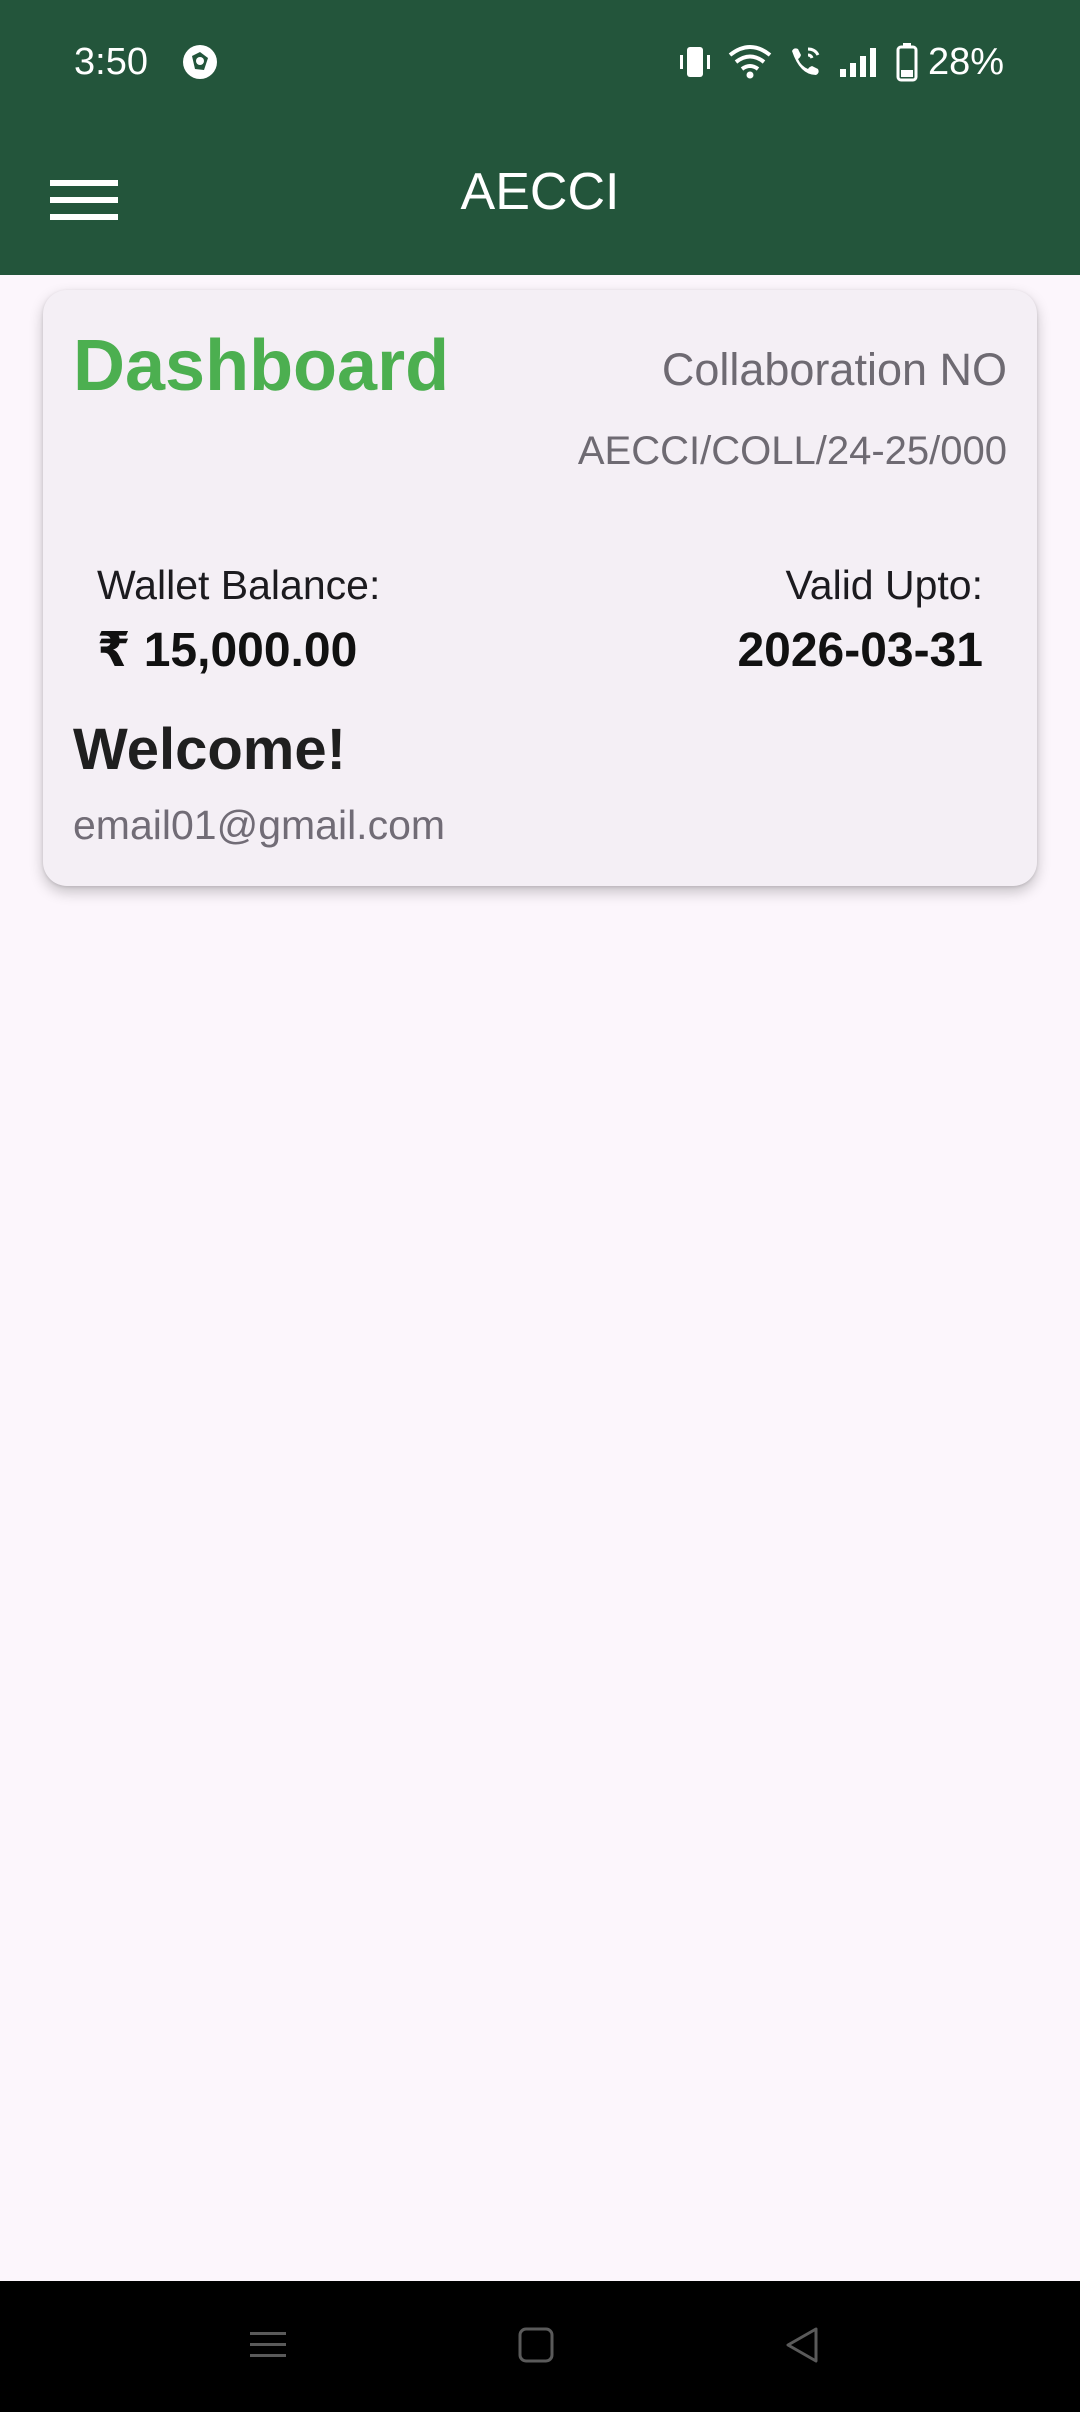 The width and height of the screenshot is (1080, 2412). What do you see at coordinates (965, 62) in the screenshot?
I see `battery-percent: 28%` at bounding box center [965, 62].